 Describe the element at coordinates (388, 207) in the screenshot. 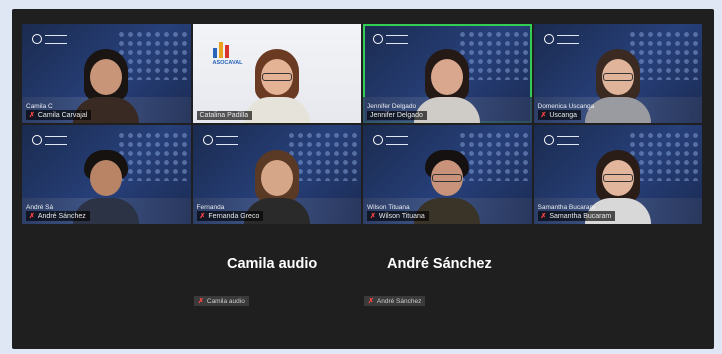

I see `tile-caption: Wilson Tituana` at that location.